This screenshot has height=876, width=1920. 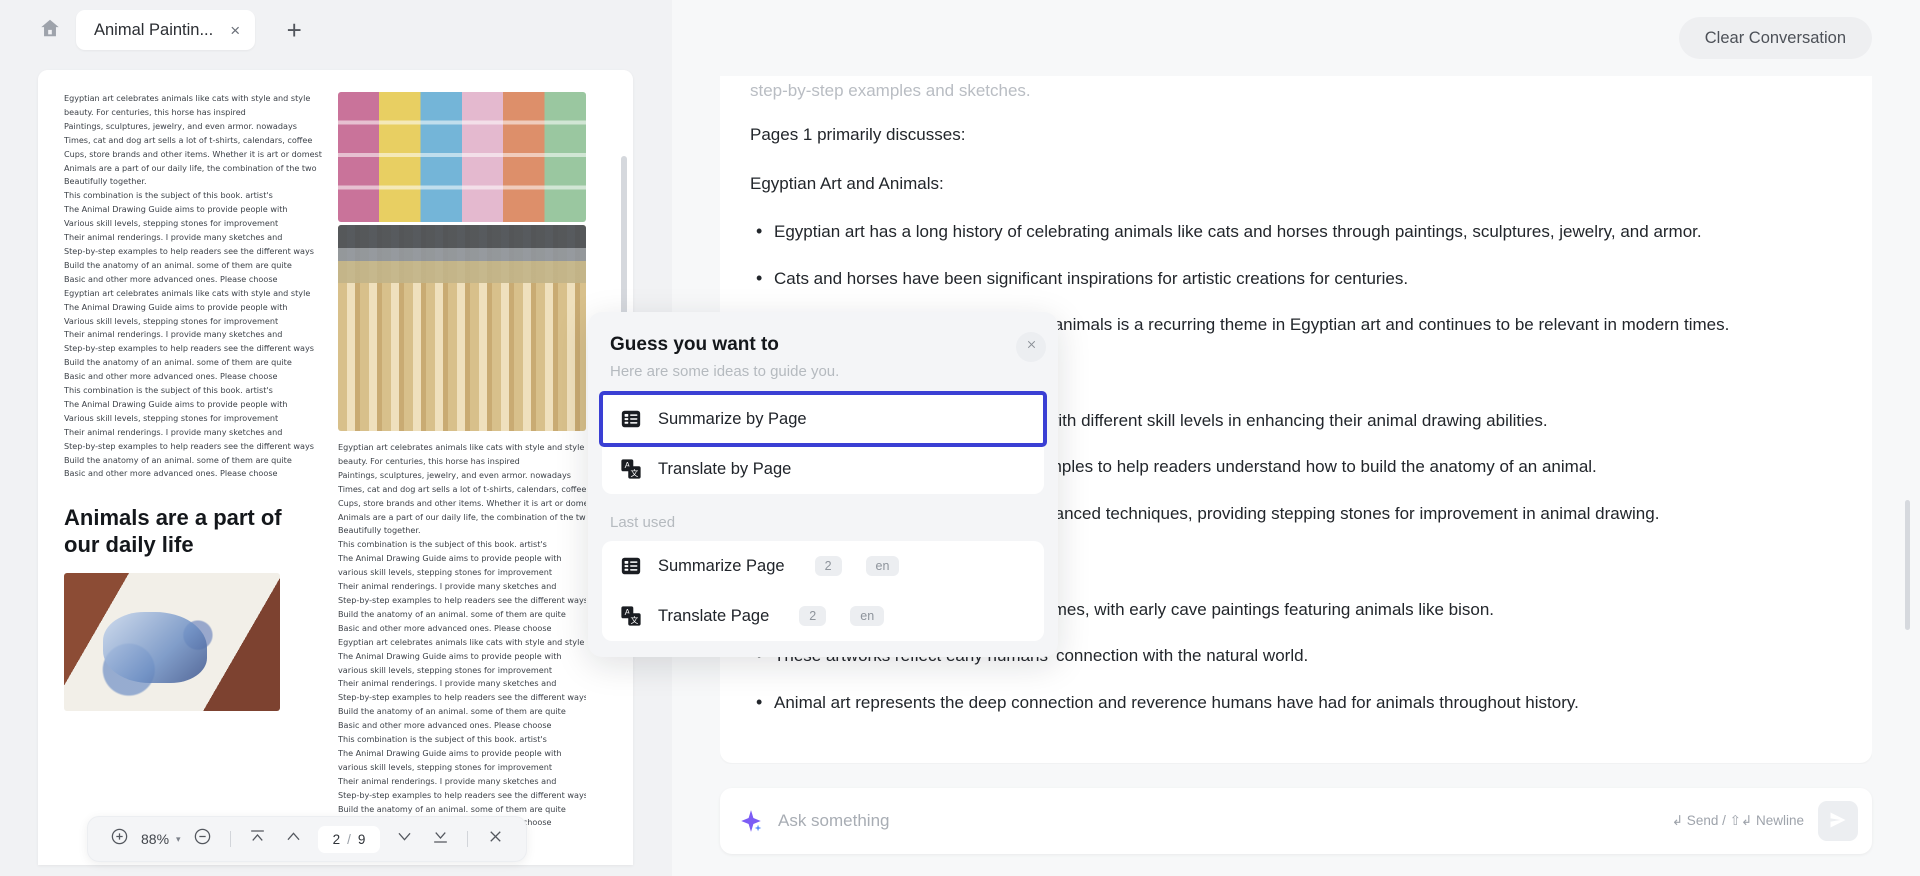 I want to click on page-current: 2, so click(x=336, y=839).